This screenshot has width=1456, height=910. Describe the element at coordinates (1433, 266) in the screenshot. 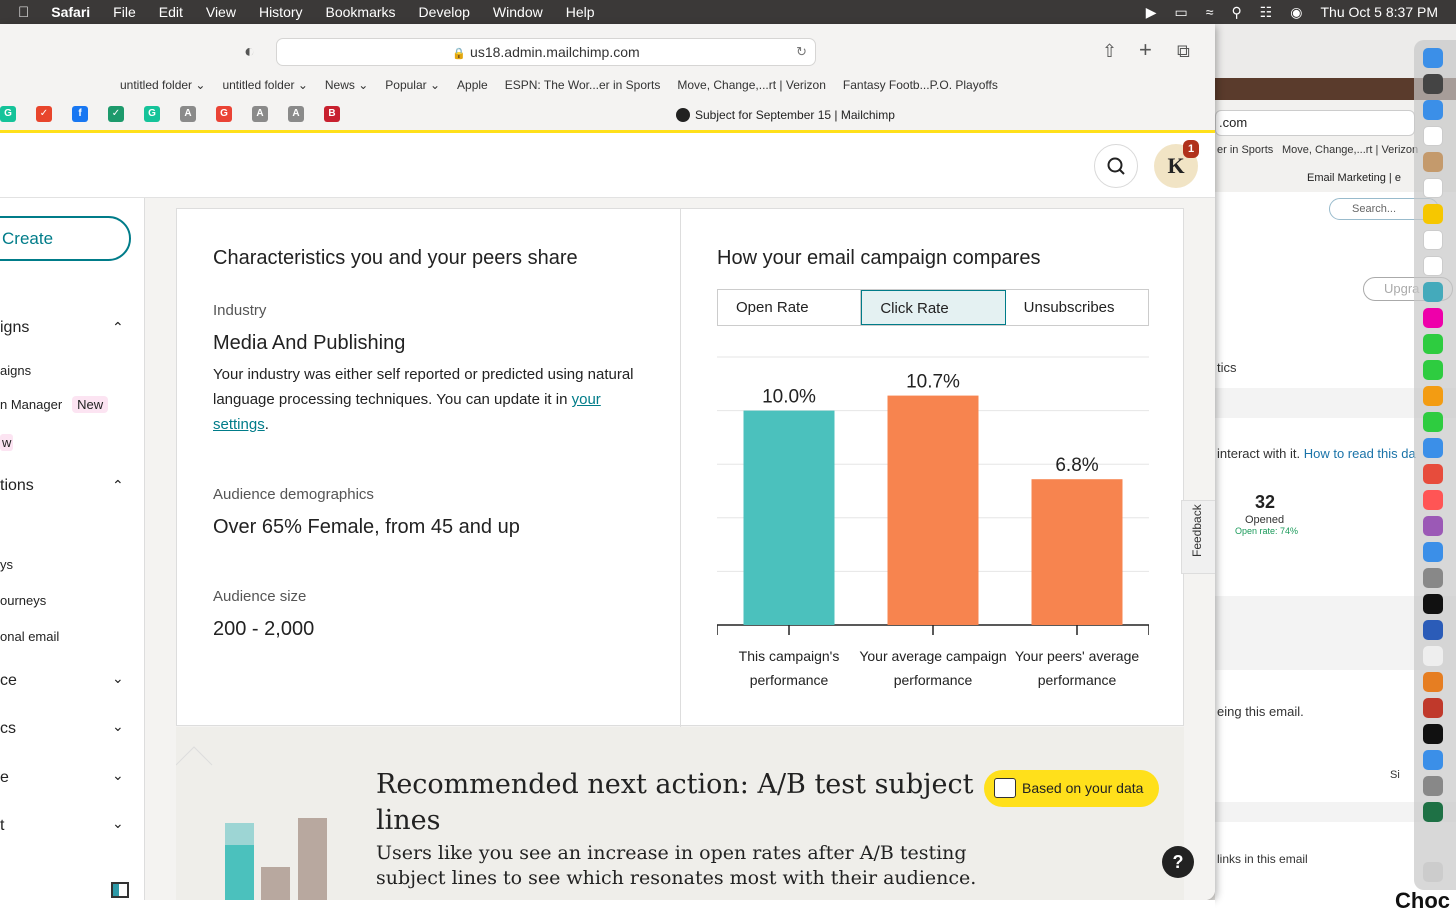

I see `reminders-icon` at that location.